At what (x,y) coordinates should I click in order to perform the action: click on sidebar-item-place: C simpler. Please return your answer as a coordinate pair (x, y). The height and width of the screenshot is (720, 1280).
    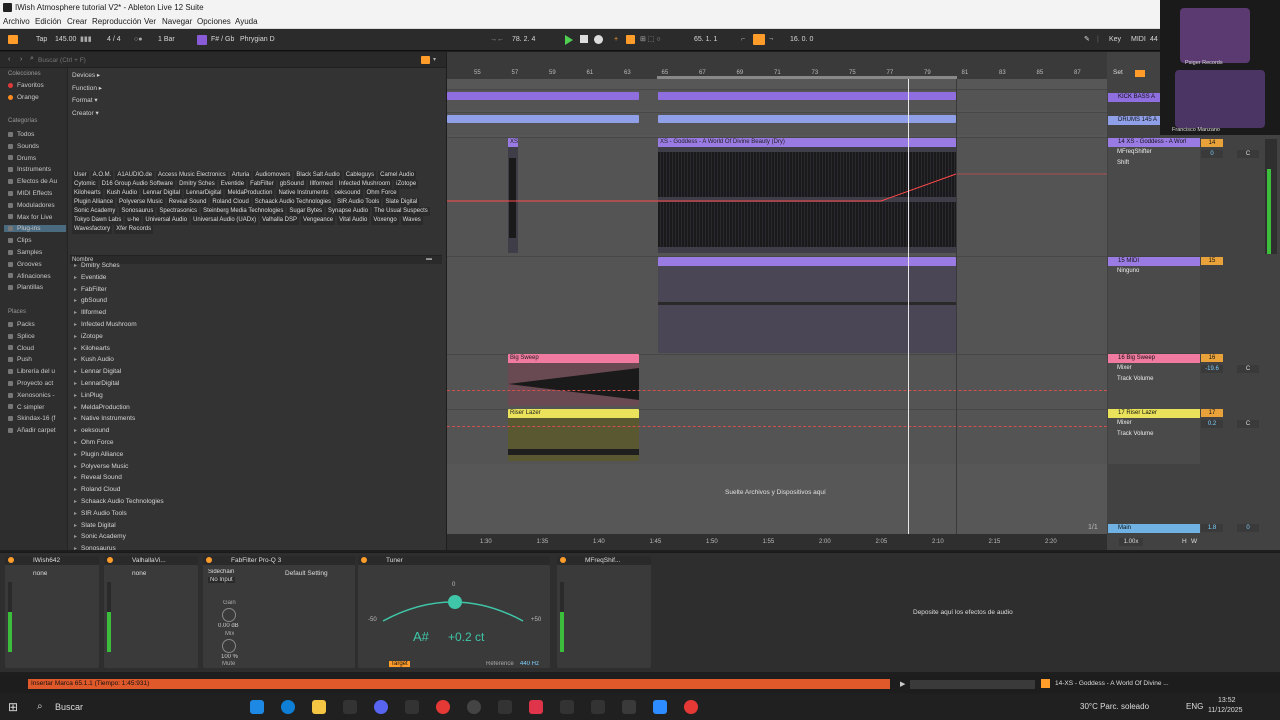
    Looking at the image, I should click on (26, 407).